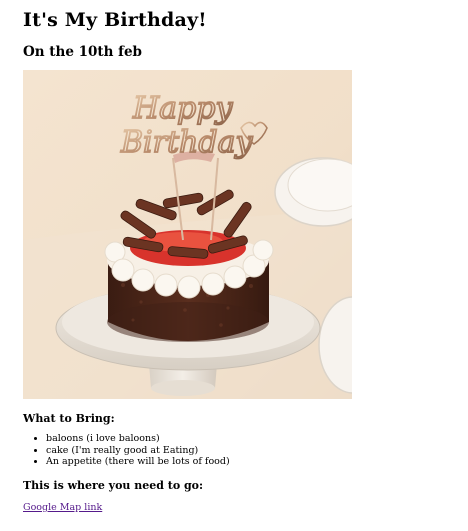 The width and height of the screenshot is (468, 531). Describe the element at coordinates (182, 108) in the screenshot. I see `cake-topper-happy: Happy` at that location.